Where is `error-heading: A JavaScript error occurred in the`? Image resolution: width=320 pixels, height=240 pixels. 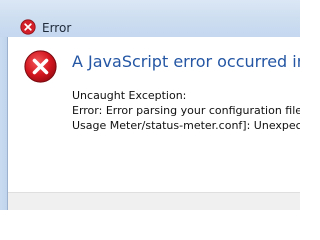
error-heading: A JavaScript error occurred in the is located at coordinates (186, 61).